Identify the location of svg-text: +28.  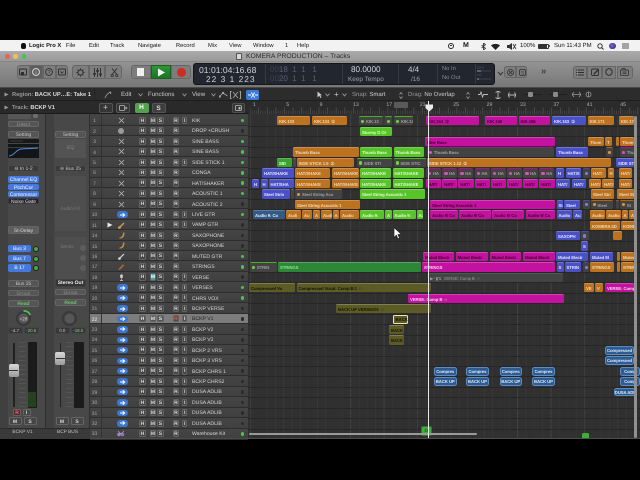
(24, 318).